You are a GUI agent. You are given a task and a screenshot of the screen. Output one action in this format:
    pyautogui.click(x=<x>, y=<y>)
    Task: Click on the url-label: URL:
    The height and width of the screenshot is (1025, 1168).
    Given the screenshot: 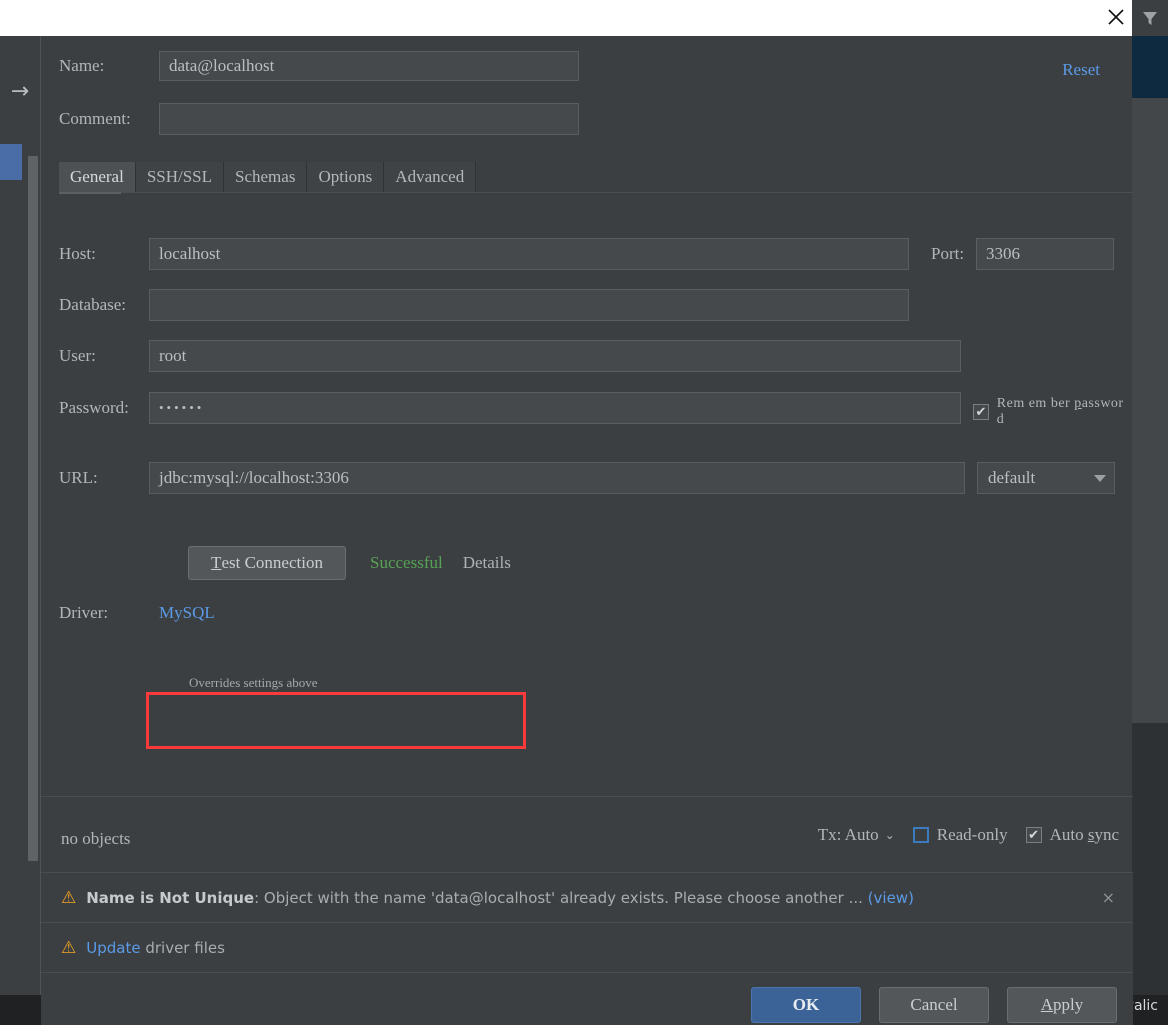 What is the action you would take?
    pyautogui.click(x=78, y=477)
    